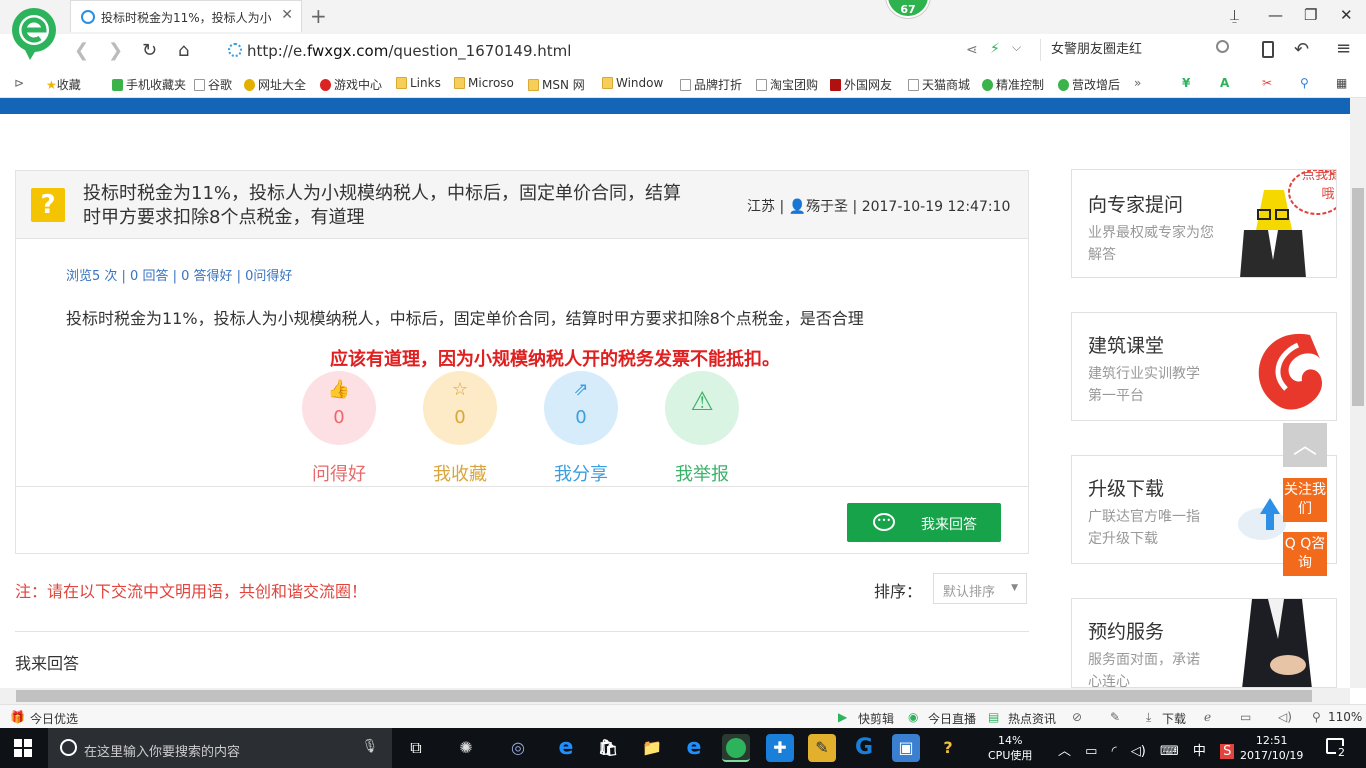  Describe the element at coordinates (1207, 717) in the screenshot. I see `ie-mode-icon: ℯ` at that location.